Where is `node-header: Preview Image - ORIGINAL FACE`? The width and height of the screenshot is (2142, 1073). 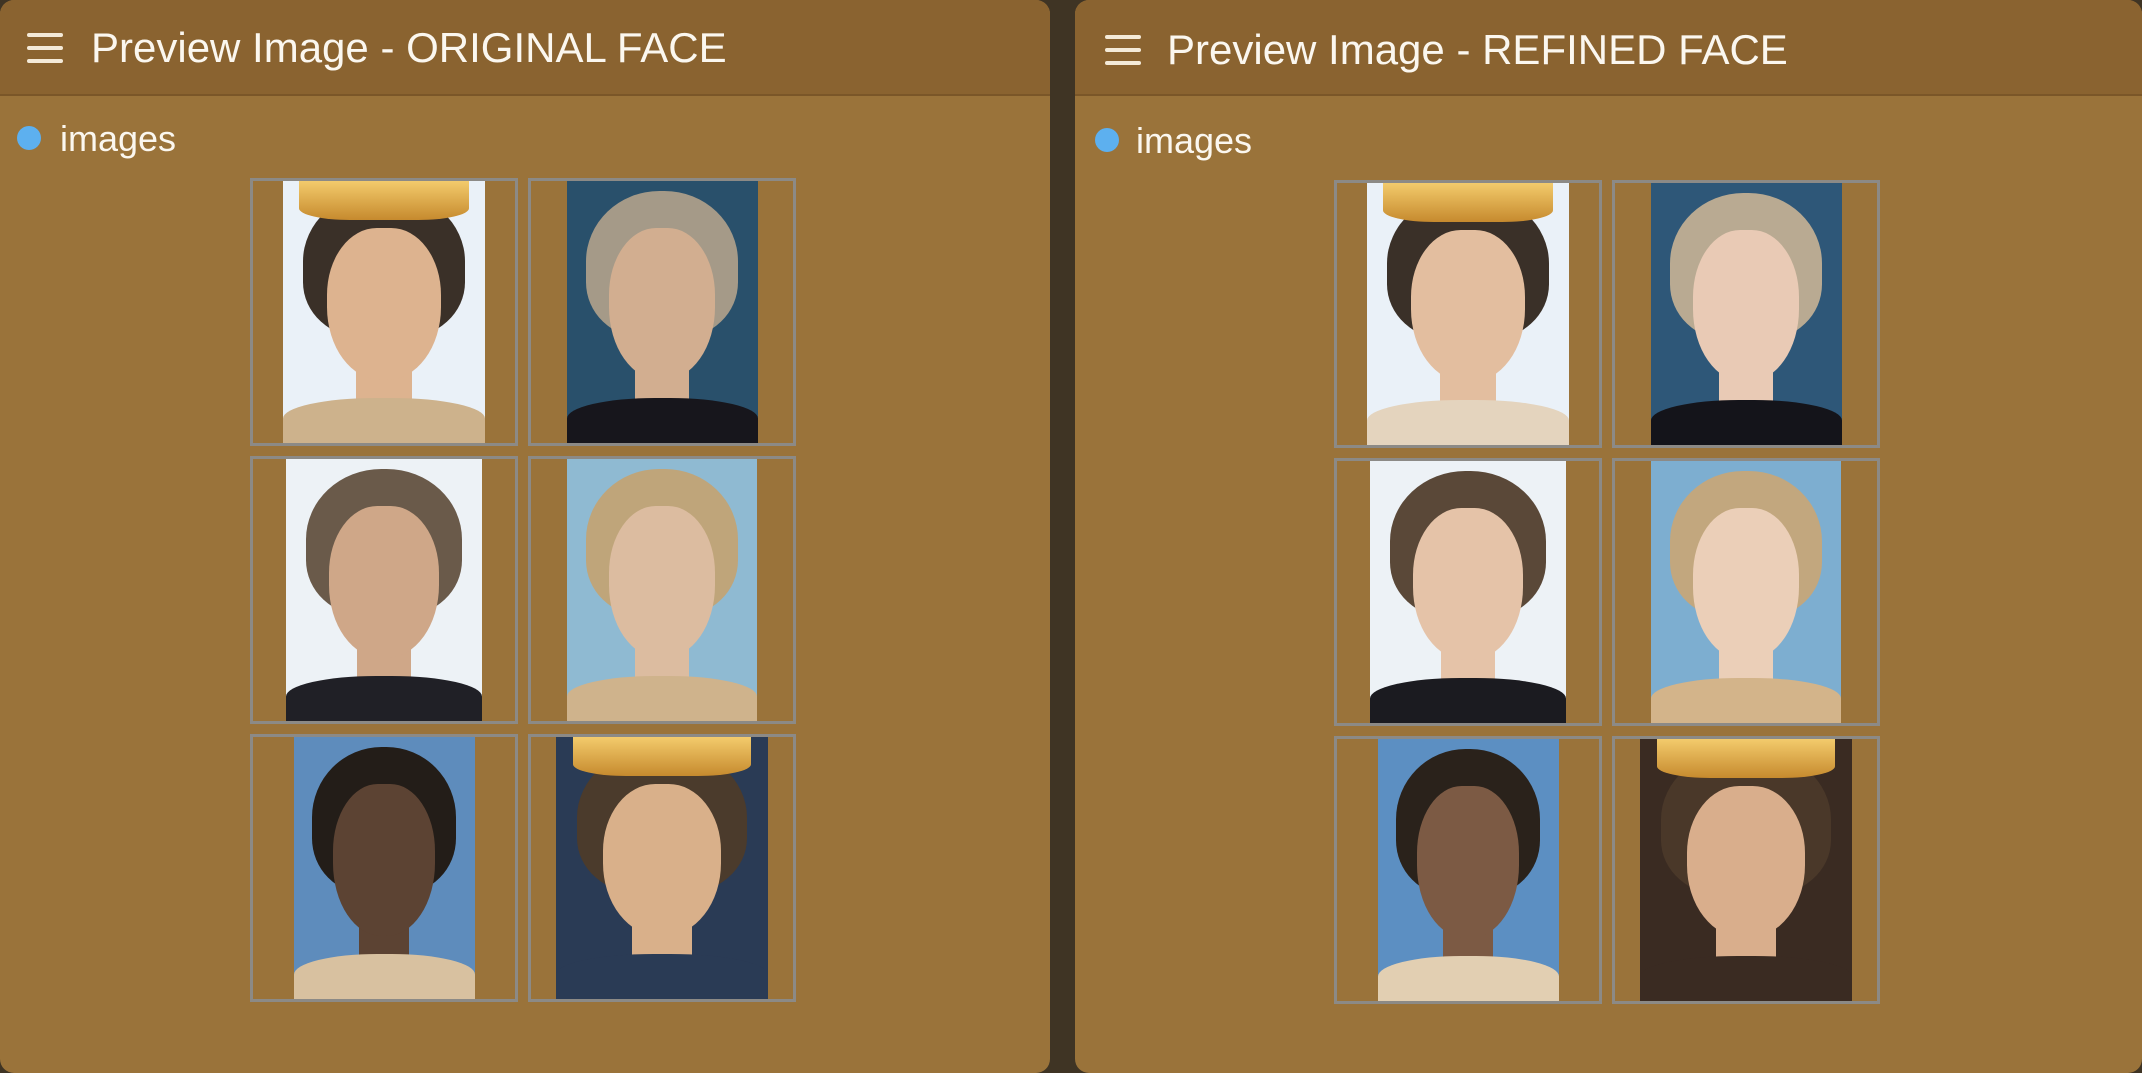 node-header: Preview Image - ORIGINAL FACE is located at coordinates (525, 48).